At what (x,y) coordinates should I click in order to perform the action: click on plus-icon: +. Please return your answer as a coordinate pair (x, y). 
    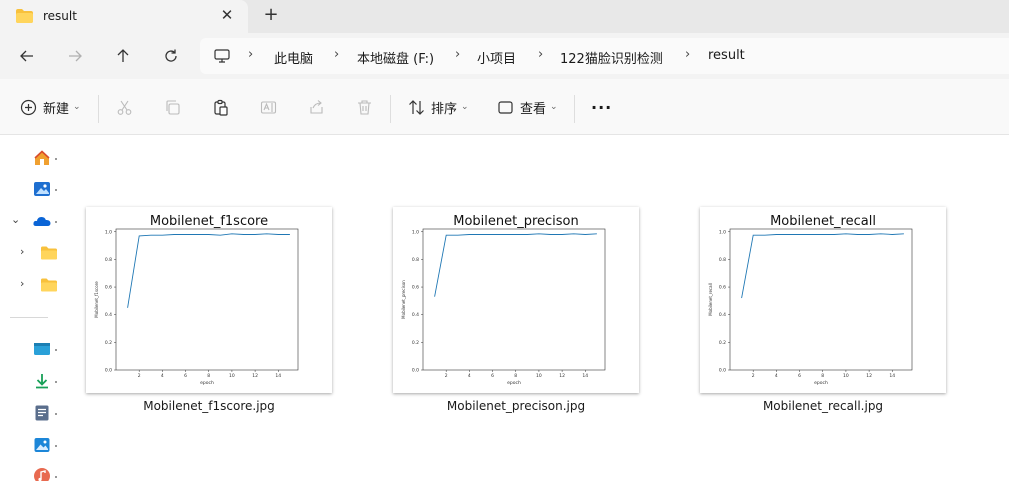
    Looking at the image, I should click on (271, 15).